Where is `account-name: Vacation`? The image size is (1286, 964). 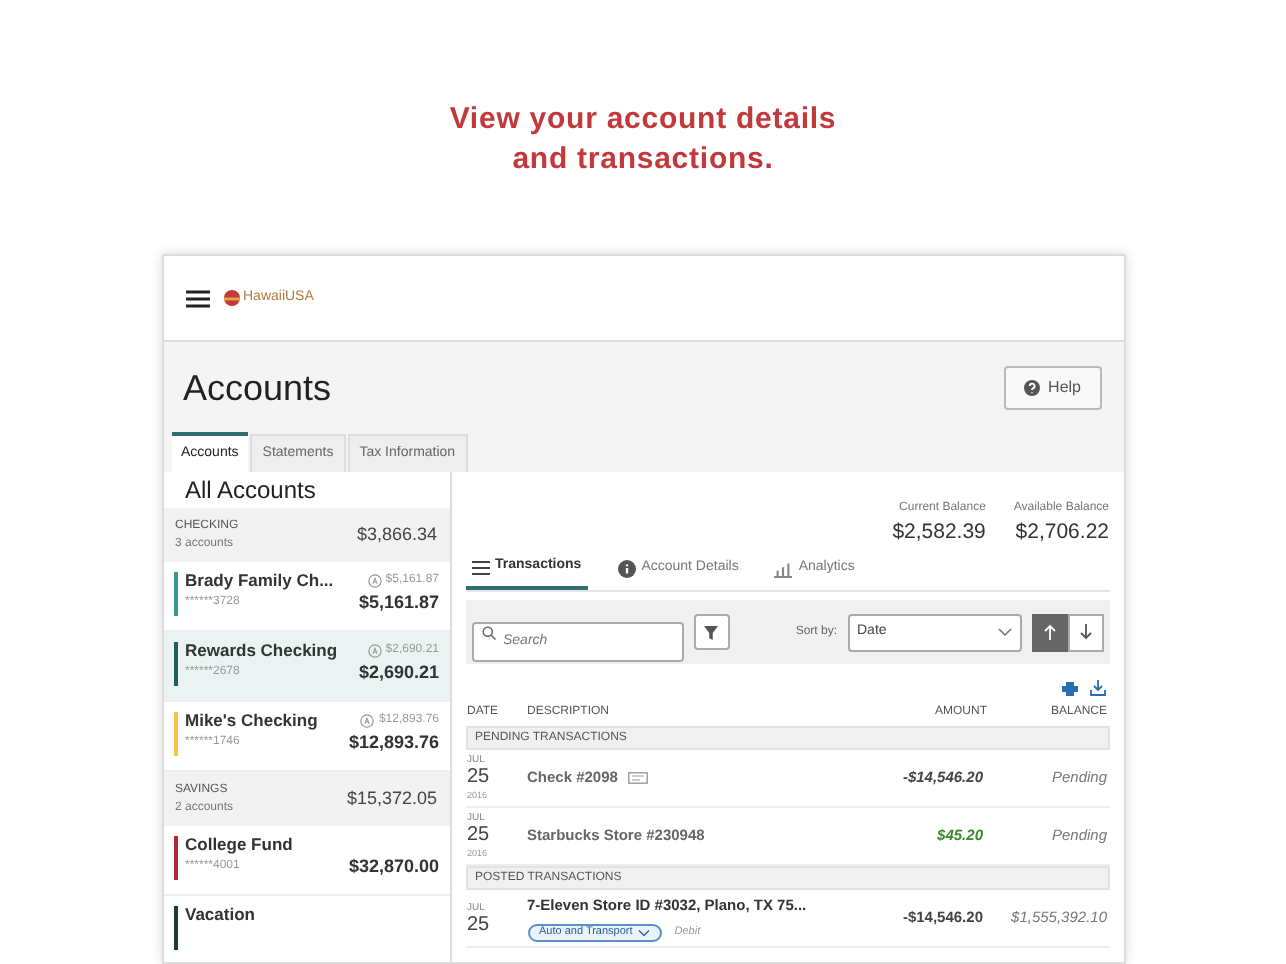 account-name: Vacation is located at coordinates (220, 915).